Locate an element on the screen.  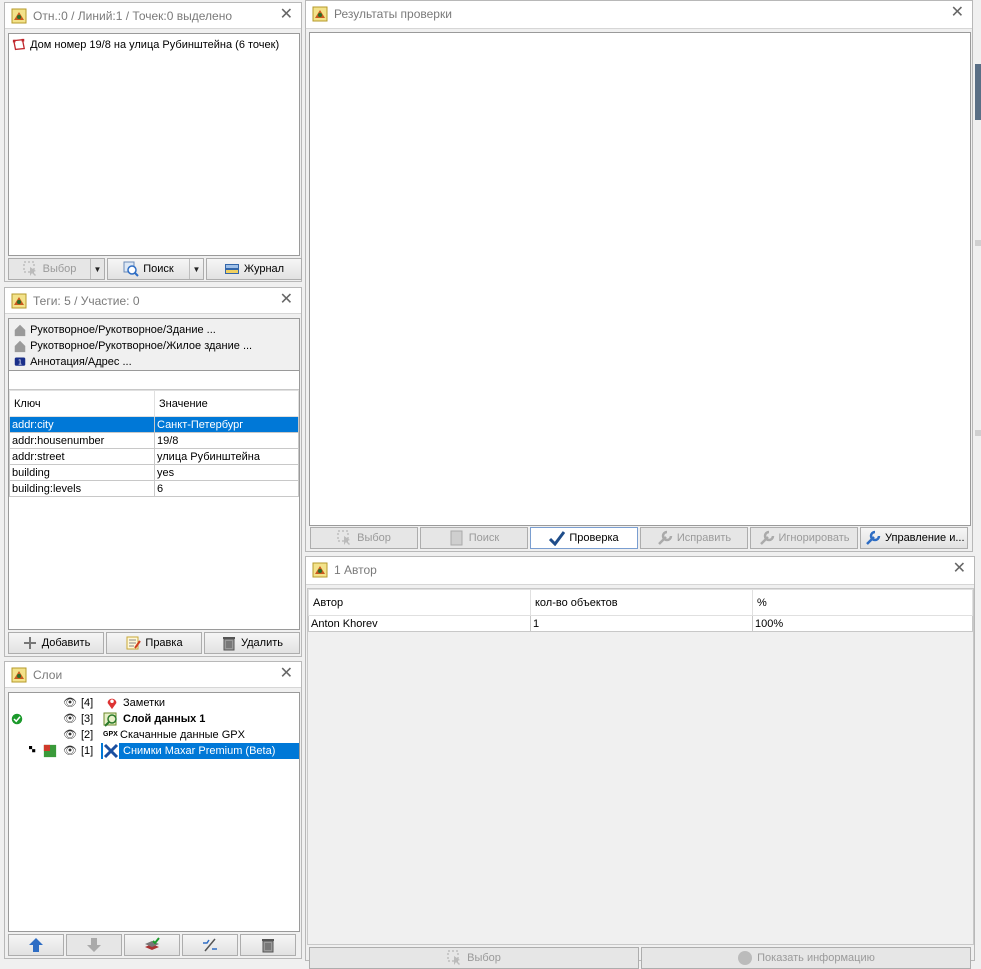
activate-layer-button is located at coordinates (152, 945).